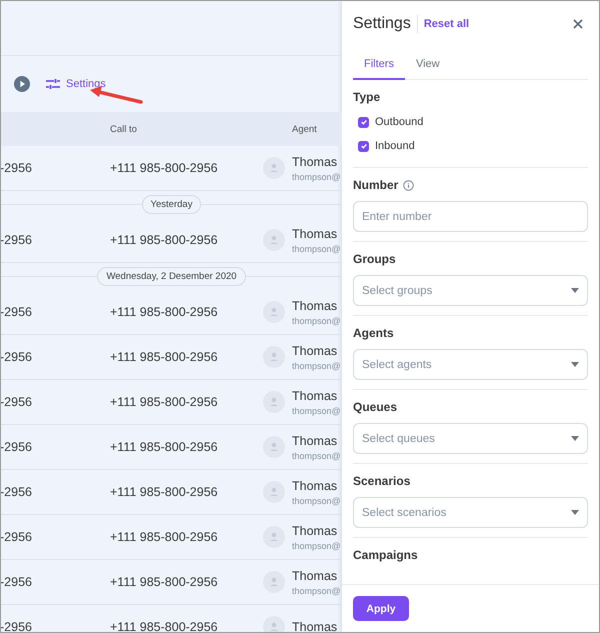 The height and width of the screenshot is (633, 600). Describe the element at coordinates (470, 512) in the screenshot. I see `select-dropdown: Select scenarios` at that location.